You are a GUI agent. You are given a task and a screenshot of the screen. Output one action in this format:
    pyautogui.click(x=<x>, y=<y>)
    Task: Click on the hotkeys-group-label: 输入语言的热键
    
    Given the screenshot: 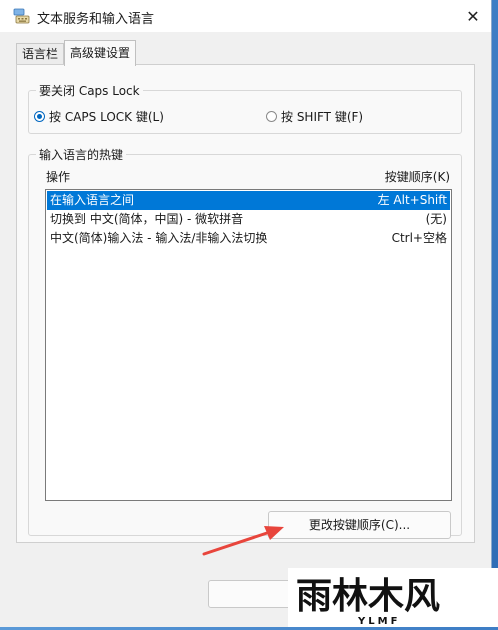 What is the action you would take?
    pyautogui.click(x=81, y=154)
    